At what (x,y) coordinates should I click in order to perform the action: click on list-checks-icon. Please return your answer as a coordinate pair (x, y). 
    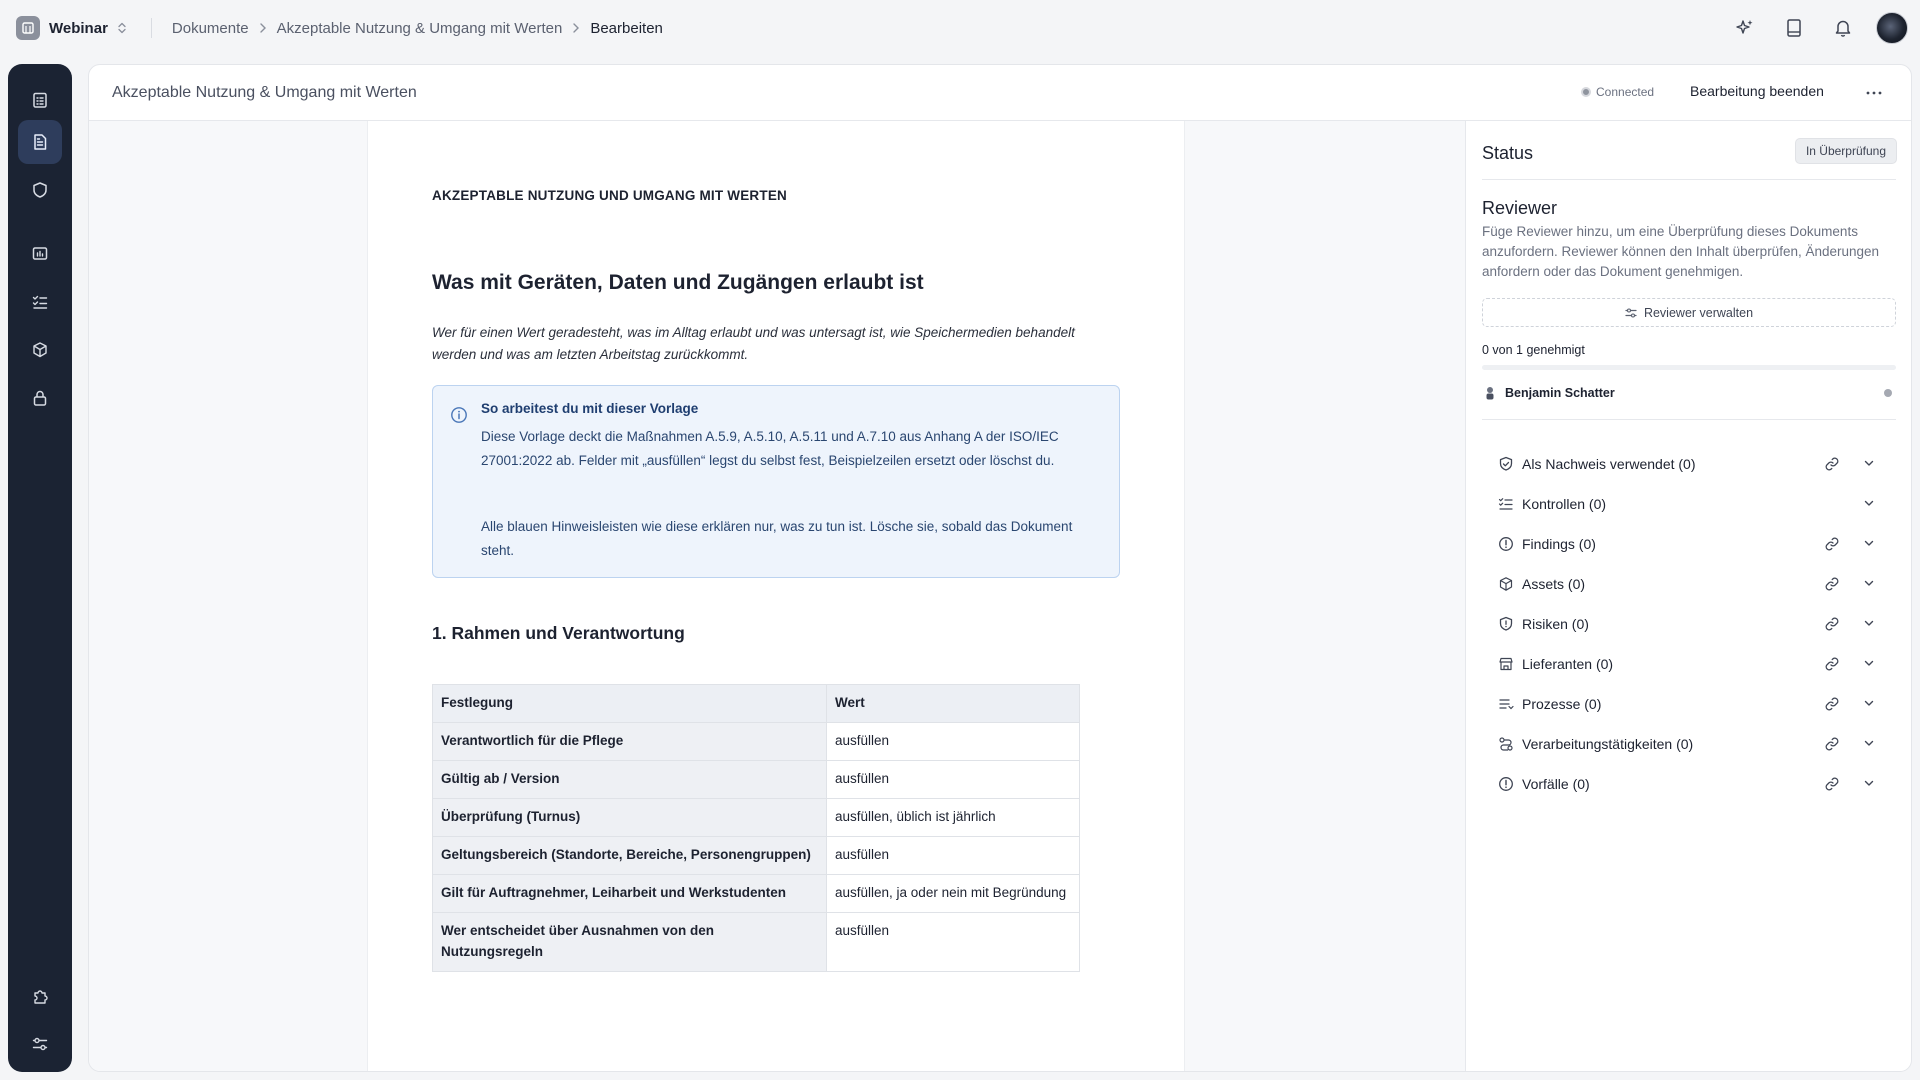
    Looking at the image, I should click on (1506, 504).